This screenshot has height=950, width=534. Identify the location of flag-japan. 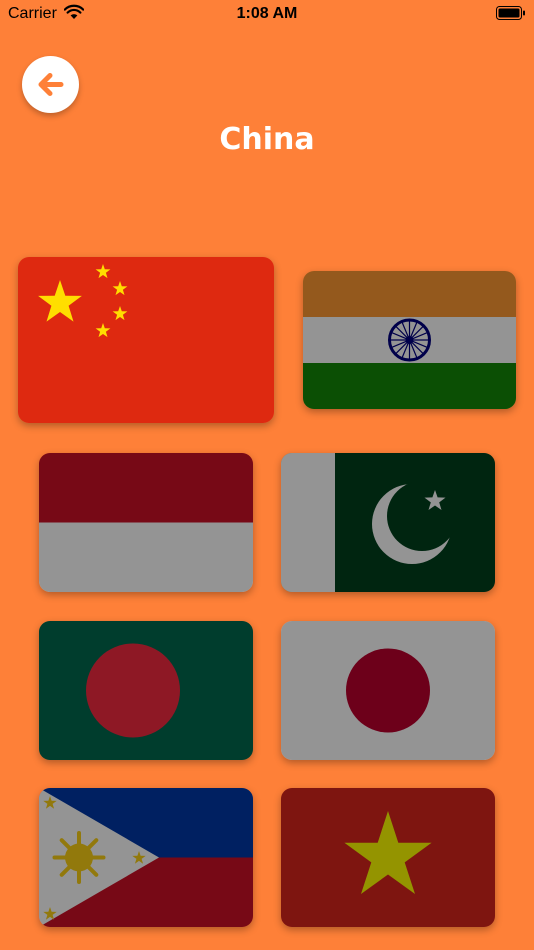
(388, 690).